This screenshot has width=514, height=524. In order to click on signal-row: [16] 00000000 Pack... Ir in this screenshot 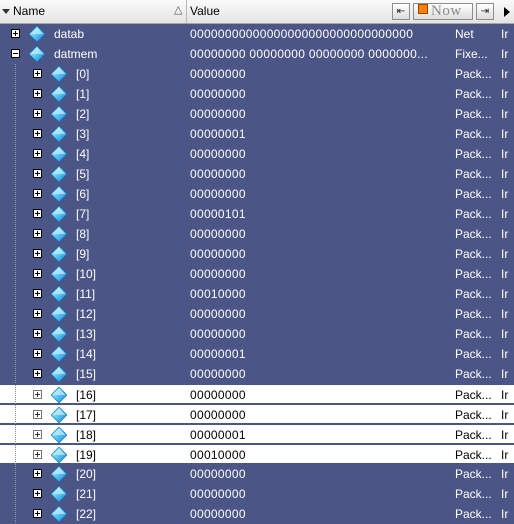, I will do `click(257, 394)`.